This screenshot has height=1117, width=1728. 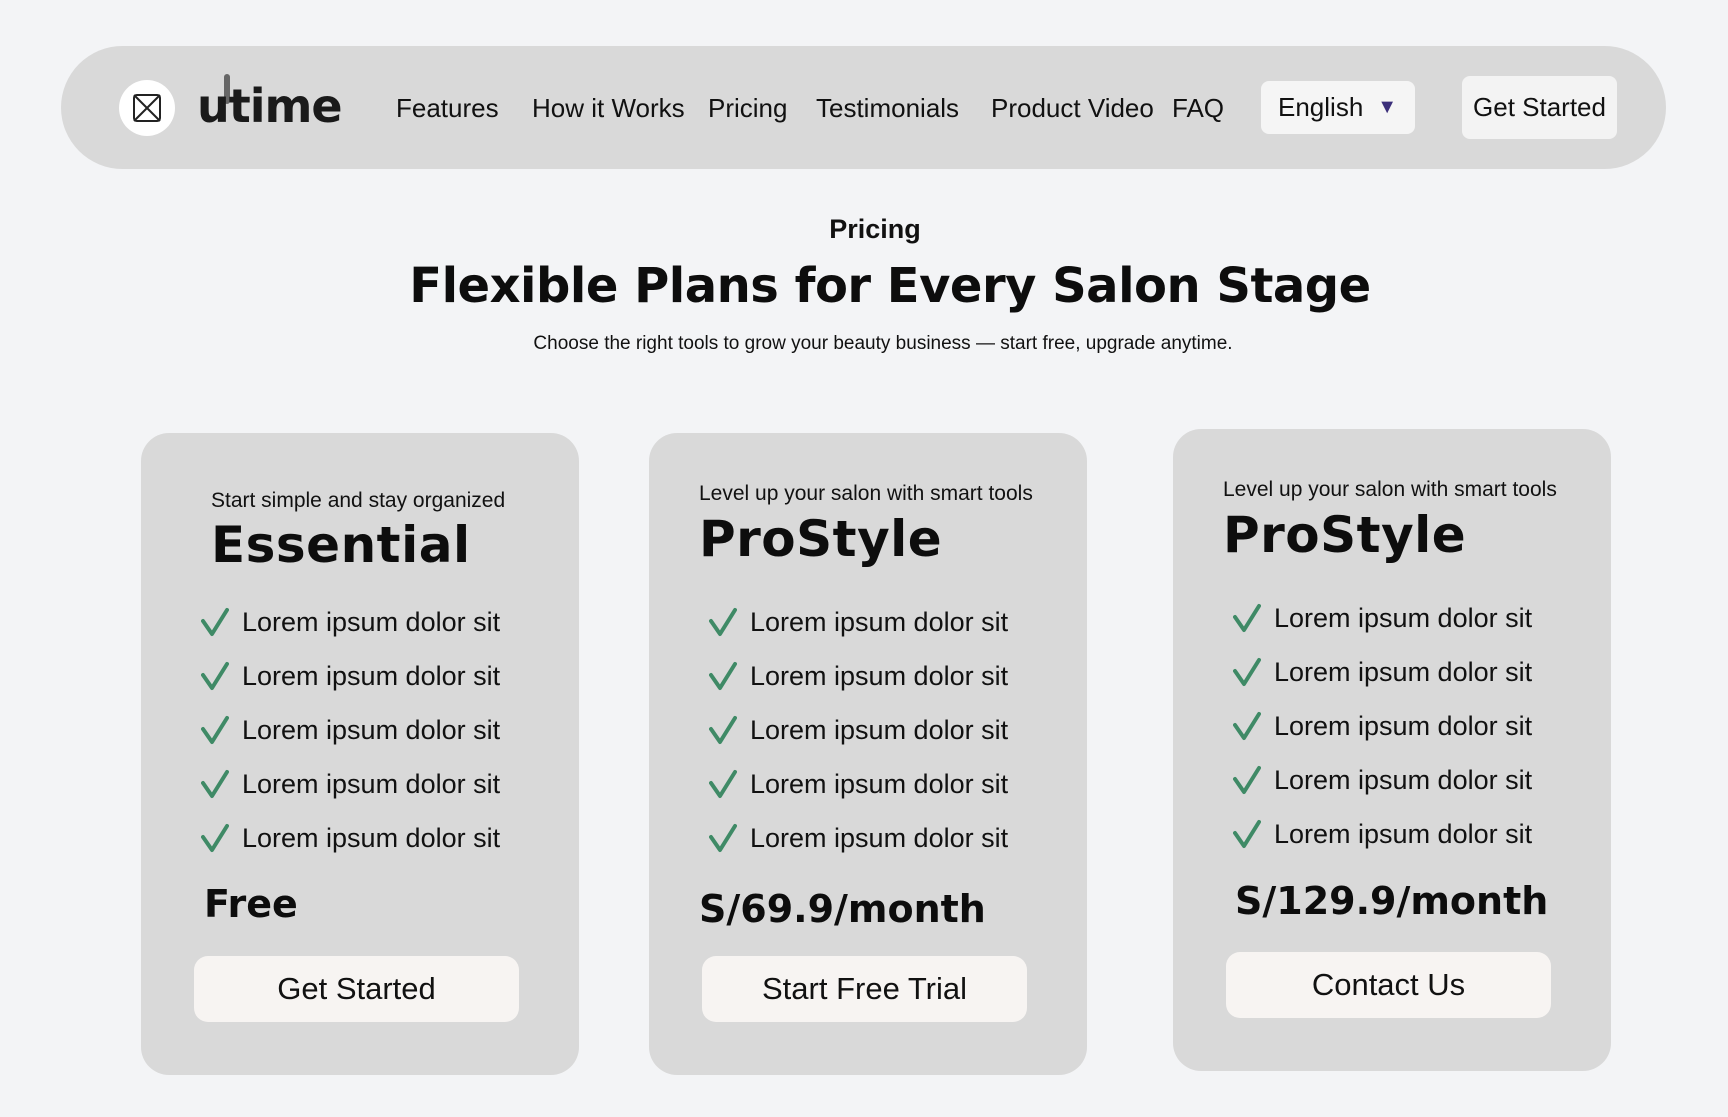 What do you see at coordinates (1387, 107) in the screenshot?
I see `caret-down-icon: ▼` at bounding box center [1387, 107].